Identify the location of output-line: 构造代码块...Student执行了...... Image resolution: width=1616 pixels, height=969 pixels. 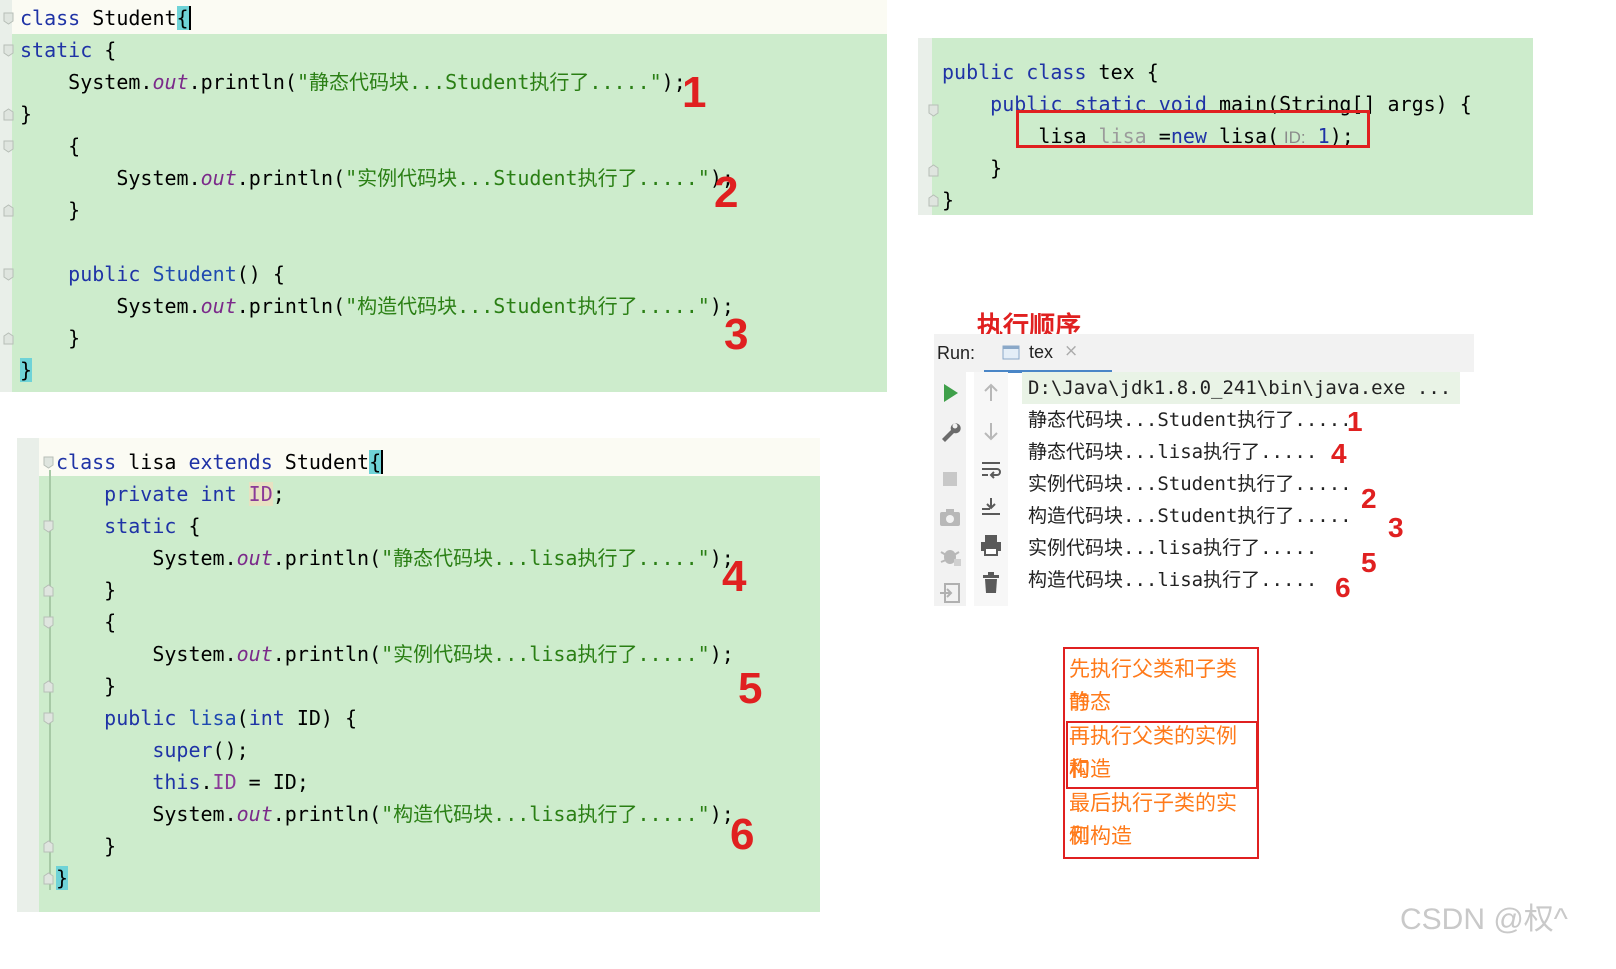
(1190, 516).